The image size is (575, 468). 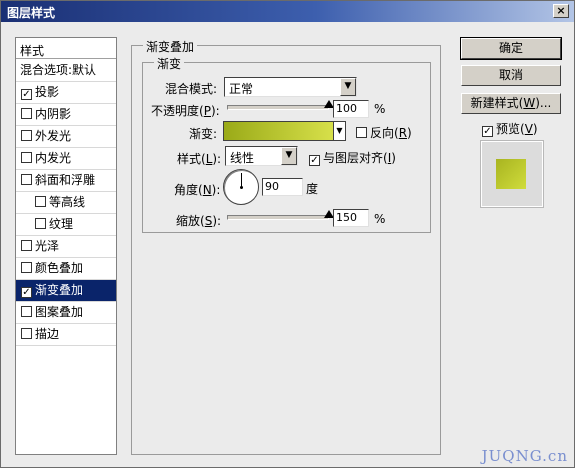 I want to click on preview-swatch, so click(x=511, y=174).